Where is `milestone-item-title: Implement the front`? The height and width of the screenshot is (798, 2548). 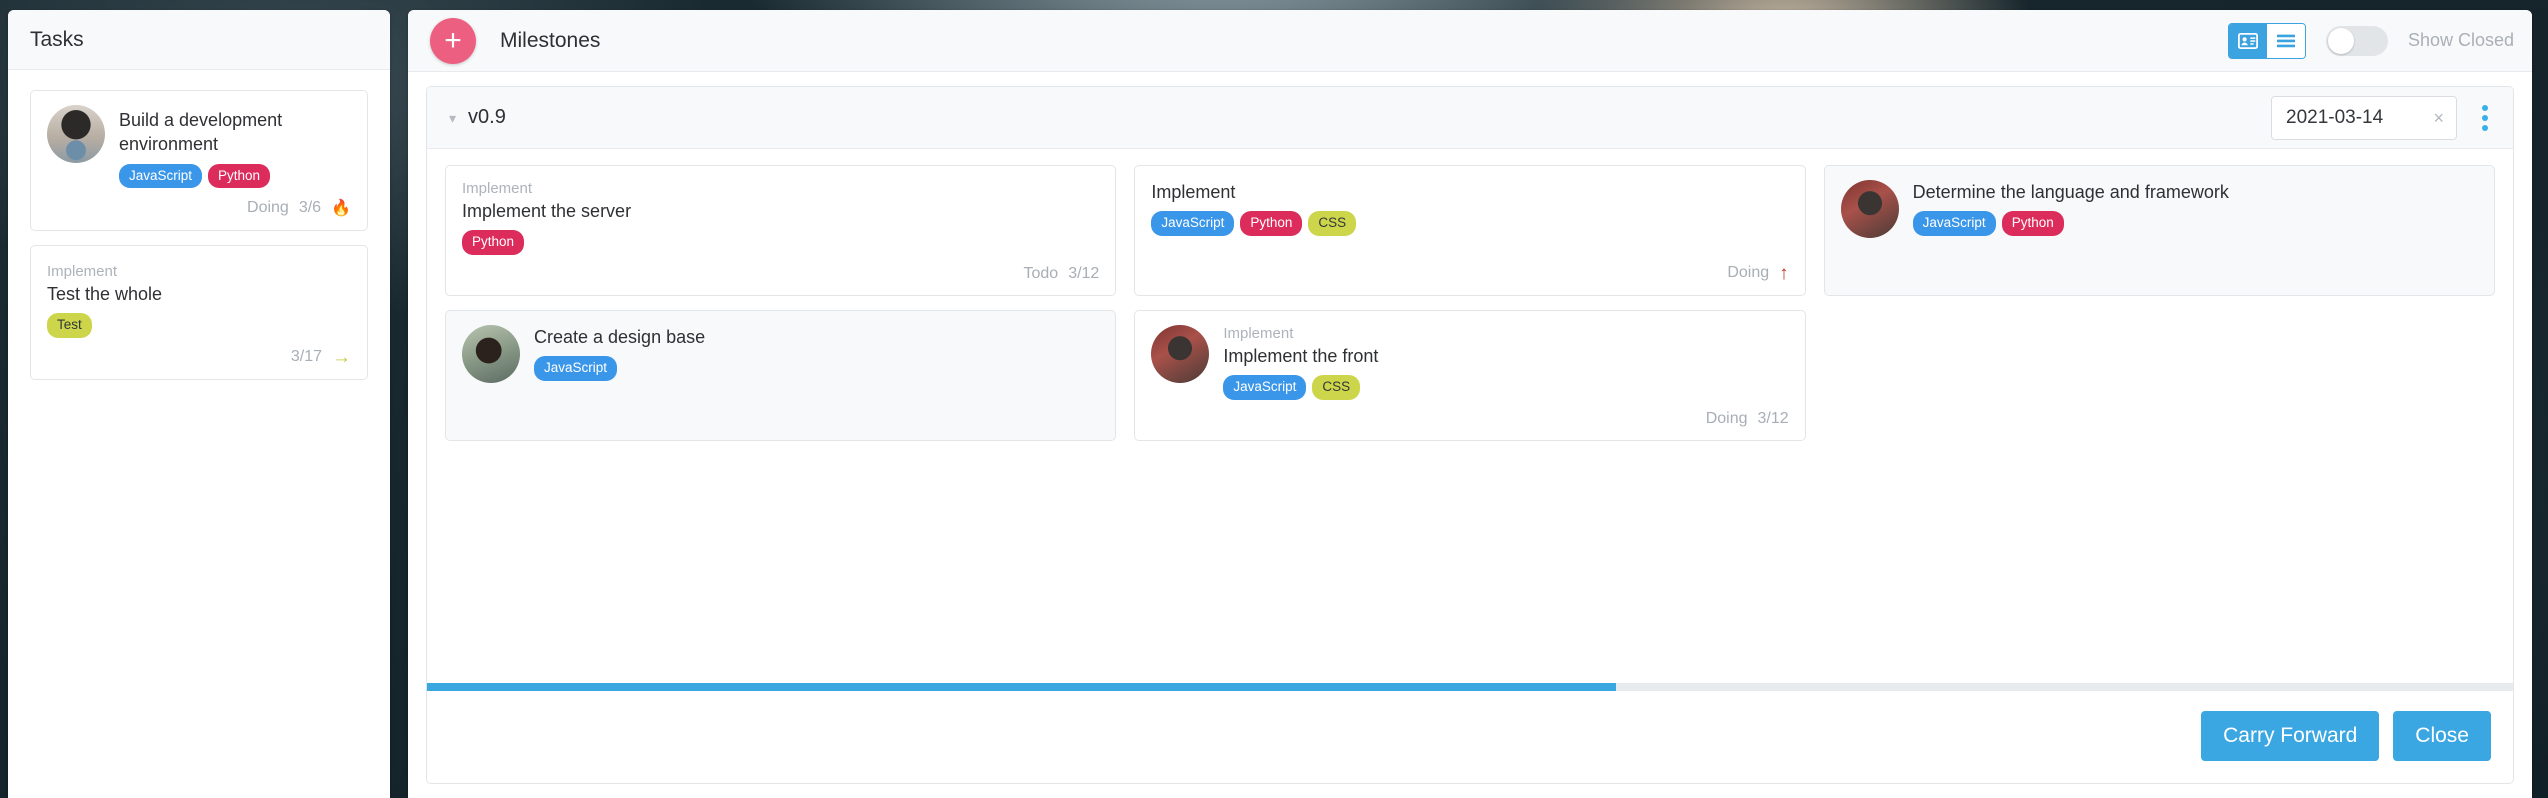
milestone-item-title: Implement the front is located at coordinates (1301, 355).